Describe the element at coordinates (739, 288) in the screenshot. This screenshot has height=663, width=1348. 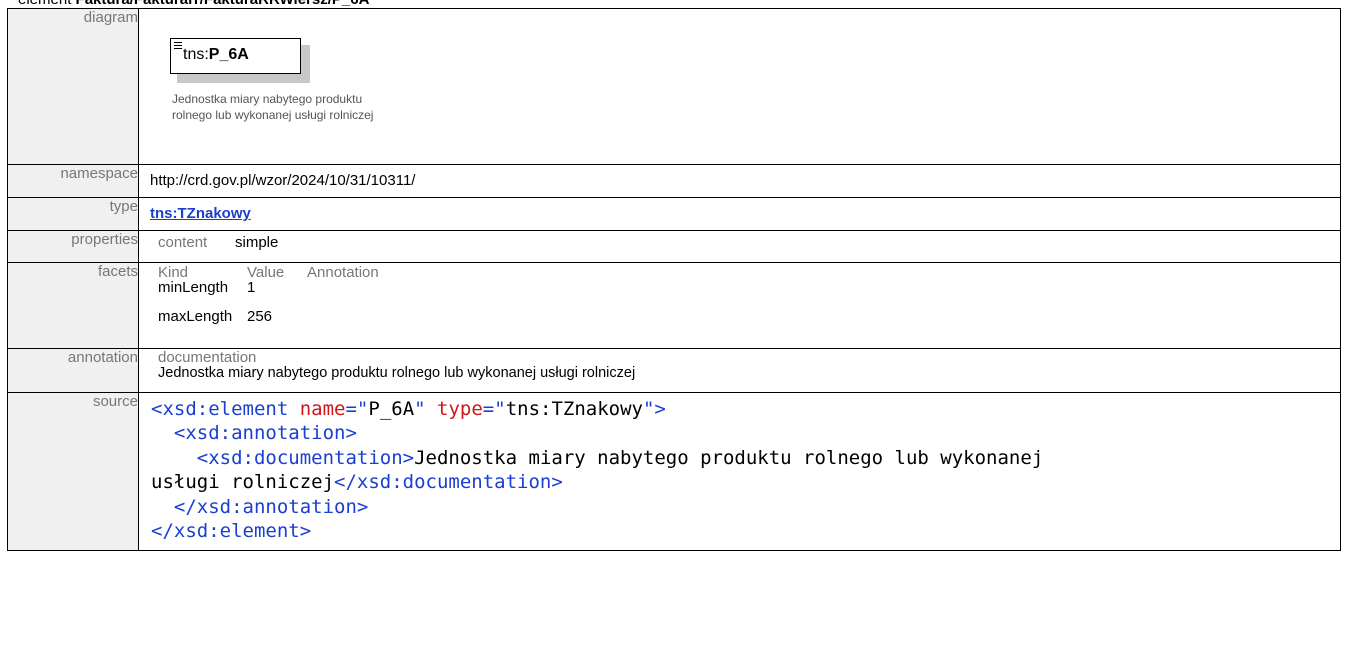
I see `facet-row: minLength 1` at that location.